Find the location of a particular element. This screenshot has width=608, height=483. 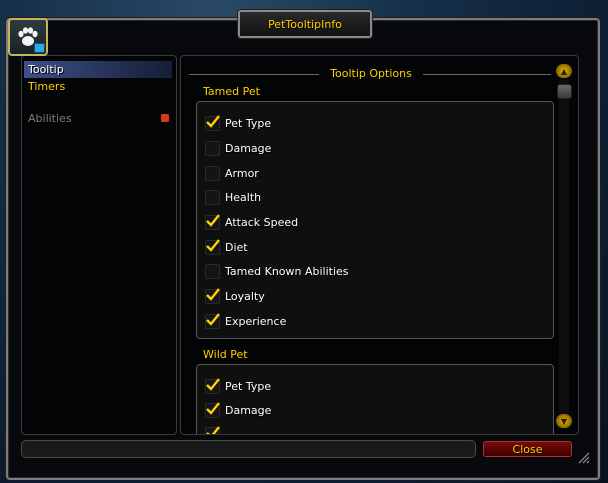

sidebar-item-label: Abilities is located at coordinates (50, 118).